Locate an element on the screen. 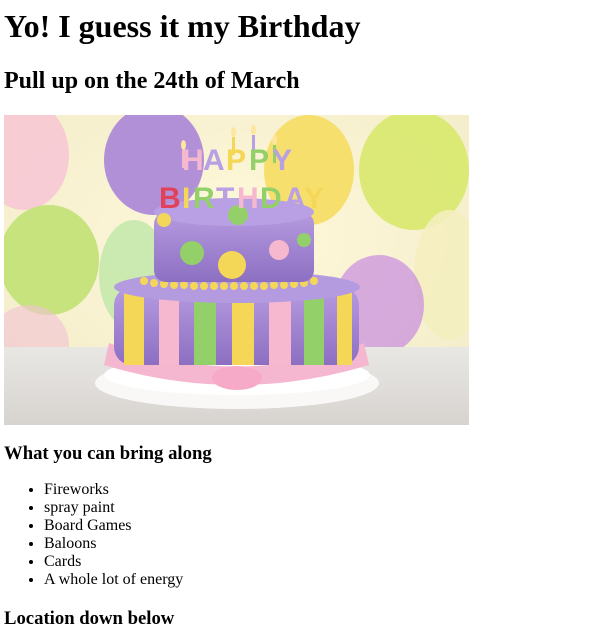 Image resolution: width=597 pixels, height=631 pixels. list-item: Board Games is located at coordinates (318, 526).